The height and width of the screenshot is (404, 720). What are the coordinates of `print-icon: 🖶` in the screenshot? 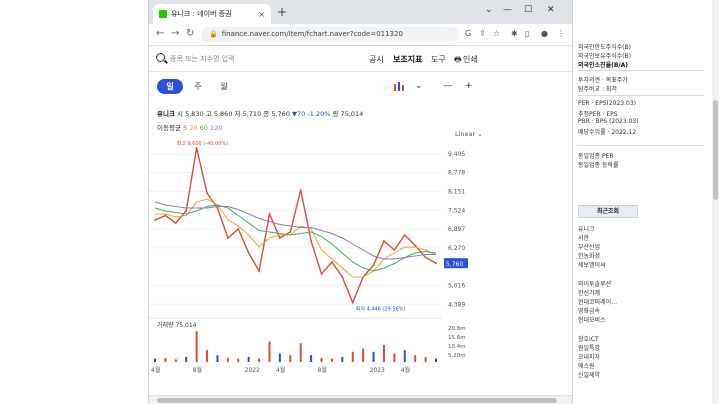 It's located at (458, 61).